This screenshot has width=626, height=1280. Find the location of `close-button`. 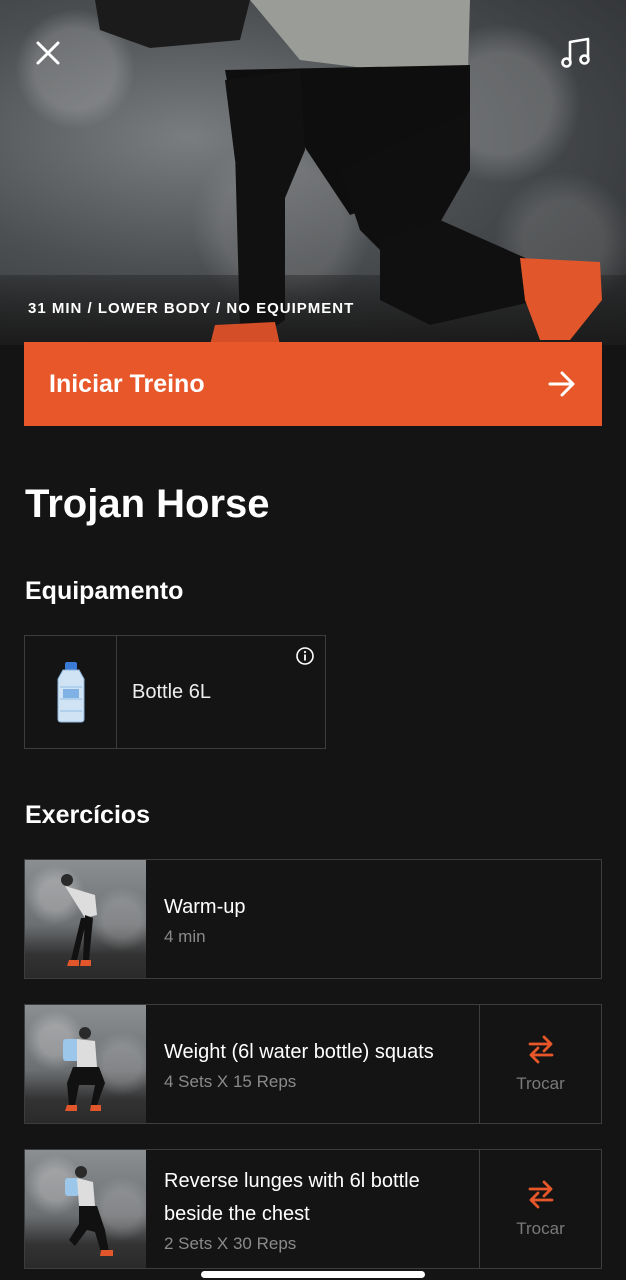

close-button is located at coordinates (48, 53).